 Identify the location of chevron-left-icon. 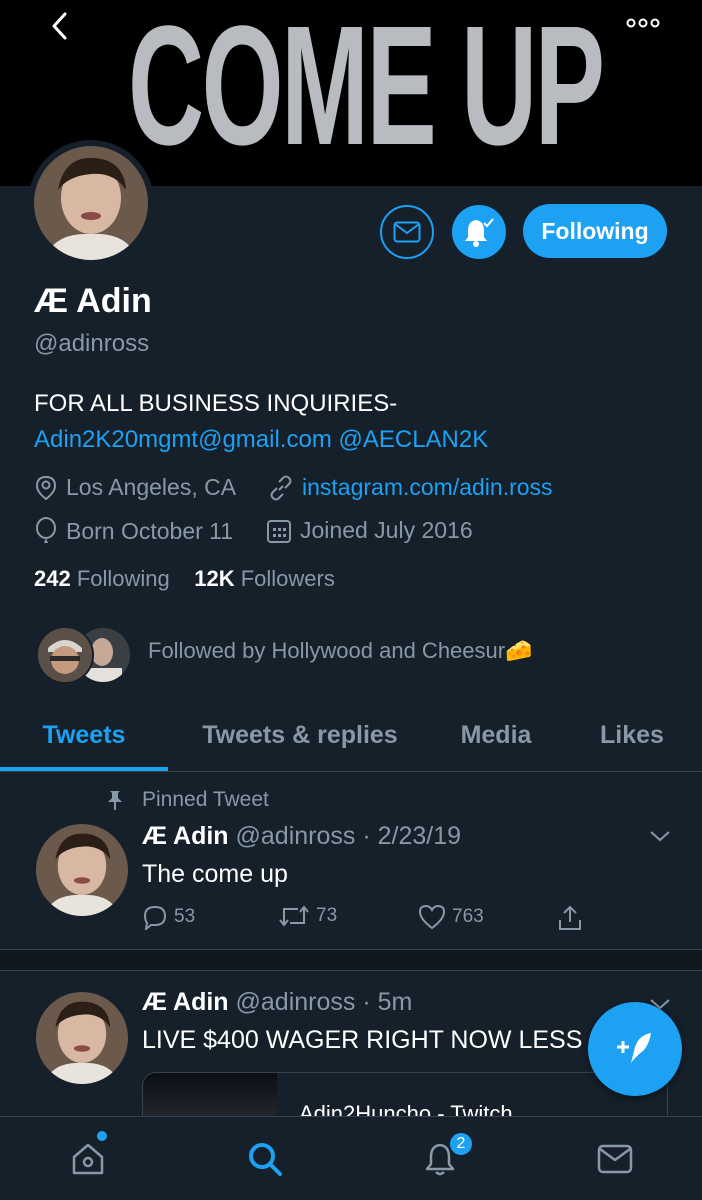
(59, 26).